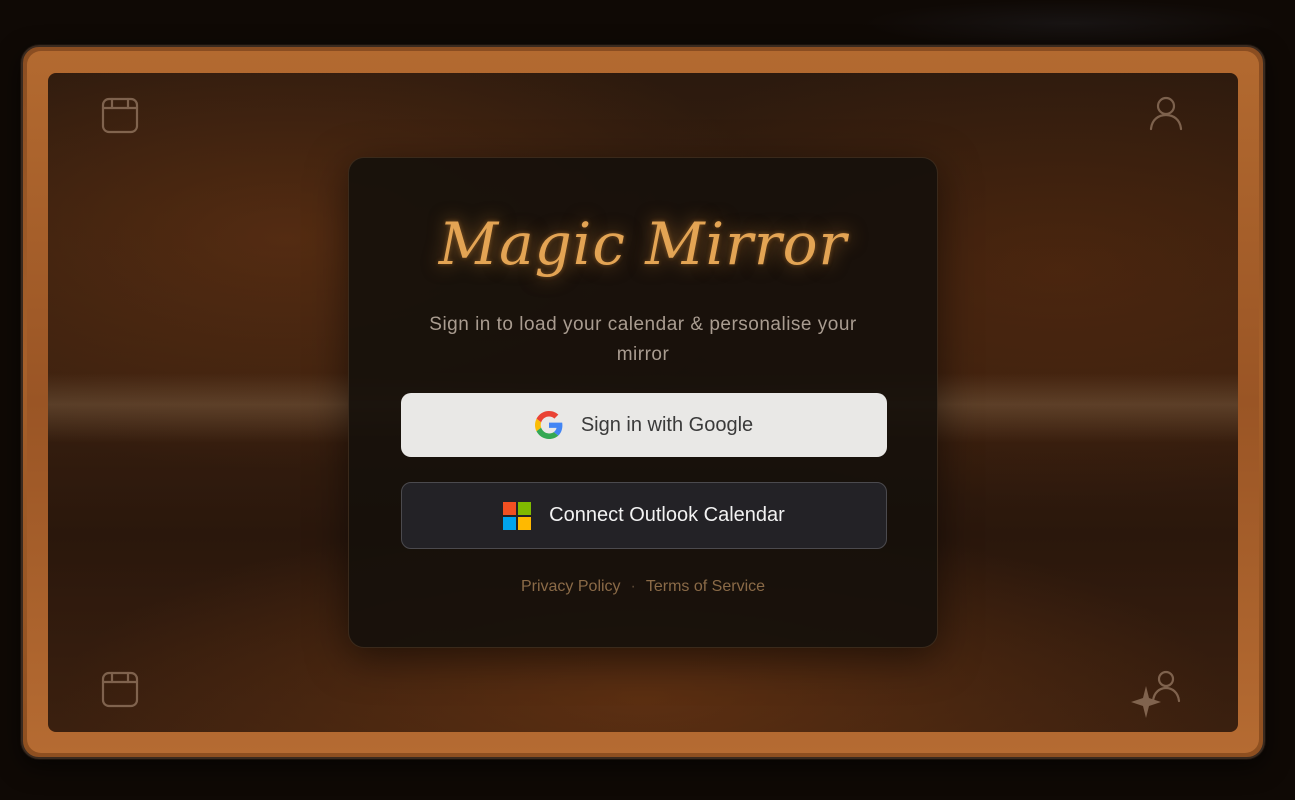 The width and height of the screenshot is (1295, 800). What do you see at coordinates (643, 587) in the screenshot?
I see `footer-links: Privacy Policy · Terms of Service` at bounding box center [643, 587].